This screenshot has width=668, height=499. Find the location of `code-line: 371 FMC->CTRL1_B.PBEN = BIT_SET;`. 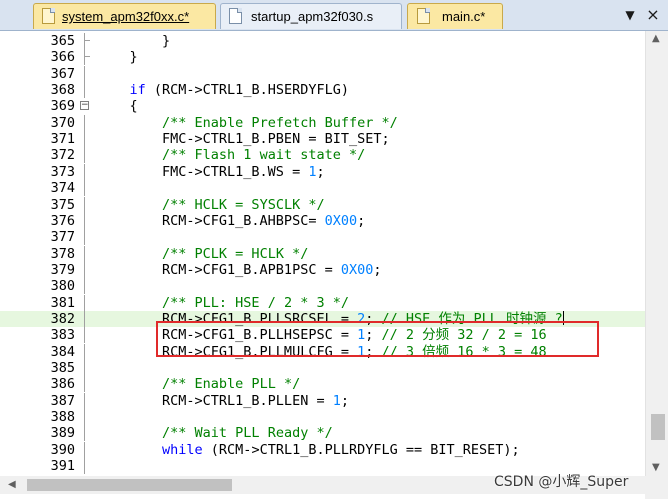

code-line: 371 FMC->CTRL1_B.PBEN = BIT_SET; is located at coordinates (322, 139).